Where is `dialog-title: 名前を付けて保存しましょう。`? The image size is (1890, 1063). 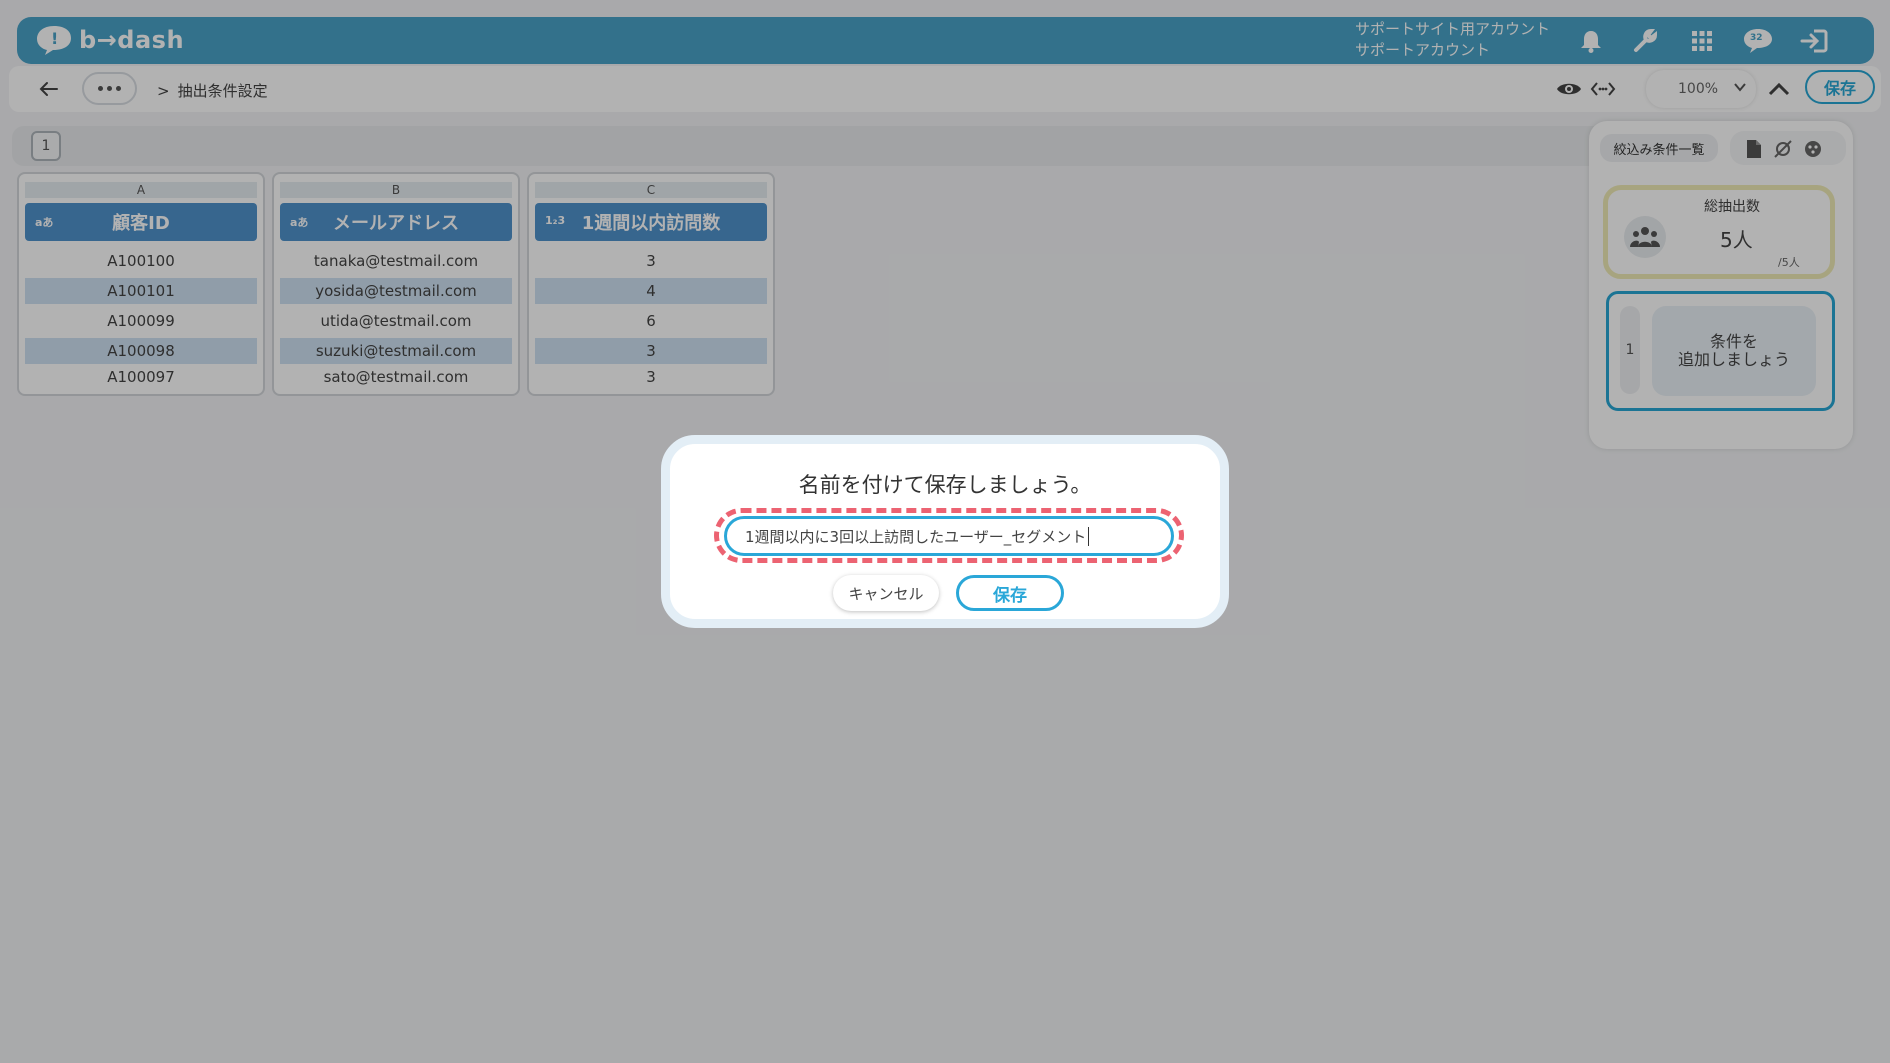 dialog-title: 名前を付けて保存しましょう。 is located at coordinates (945, 485).